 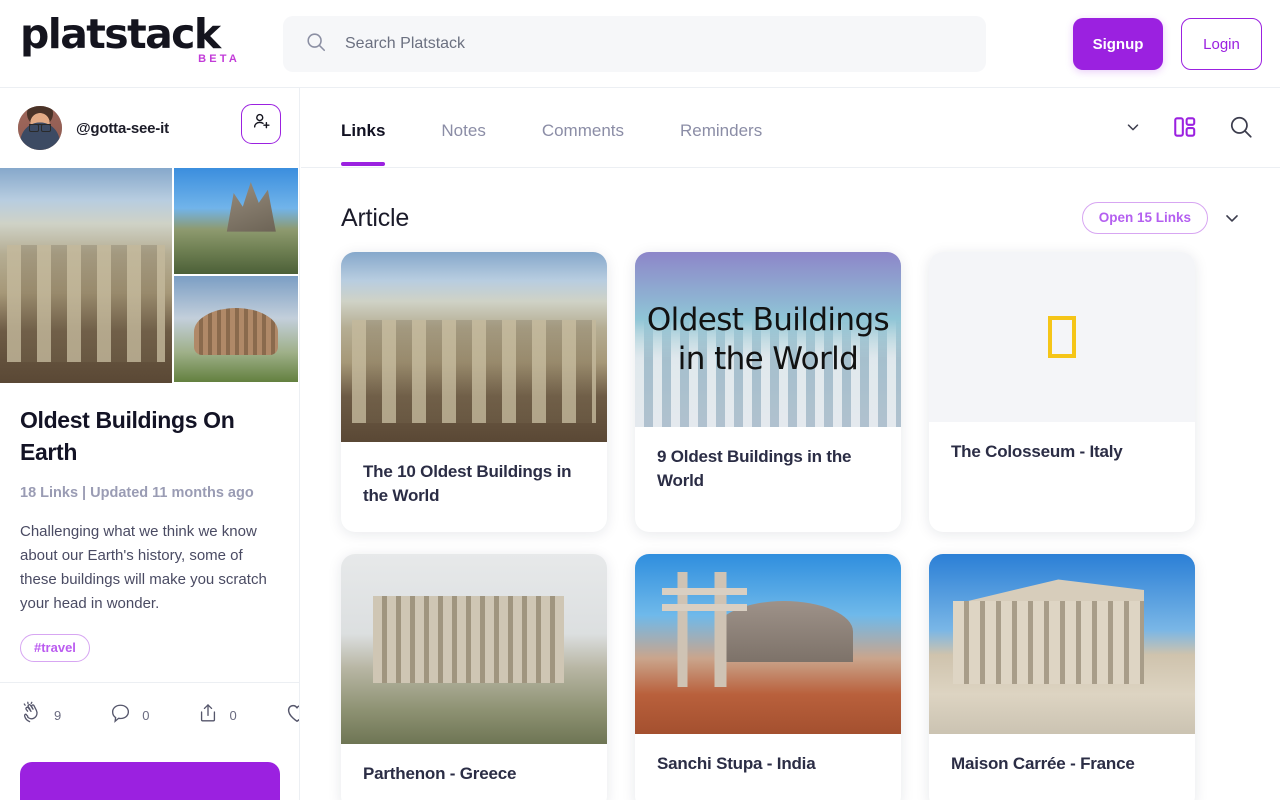 What do you see at coordinates (120, 34) in the screenshot?
I see `logo-wordmark: platstack` at bounding box center [120, 34].